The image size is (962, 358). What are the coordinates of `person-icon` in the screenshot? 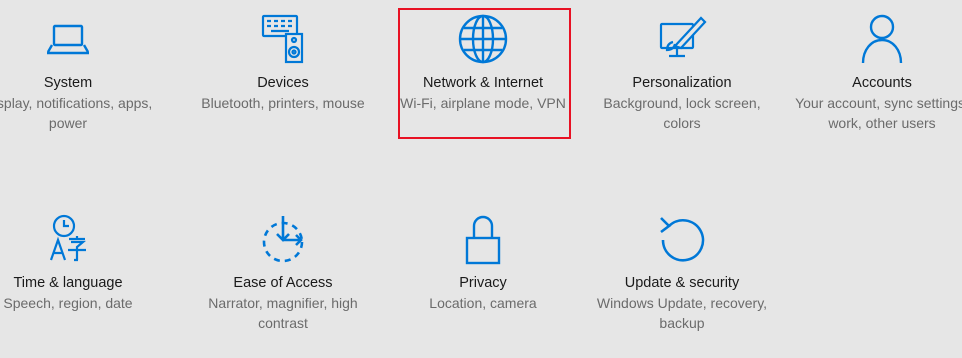 It's located at (882, 39).